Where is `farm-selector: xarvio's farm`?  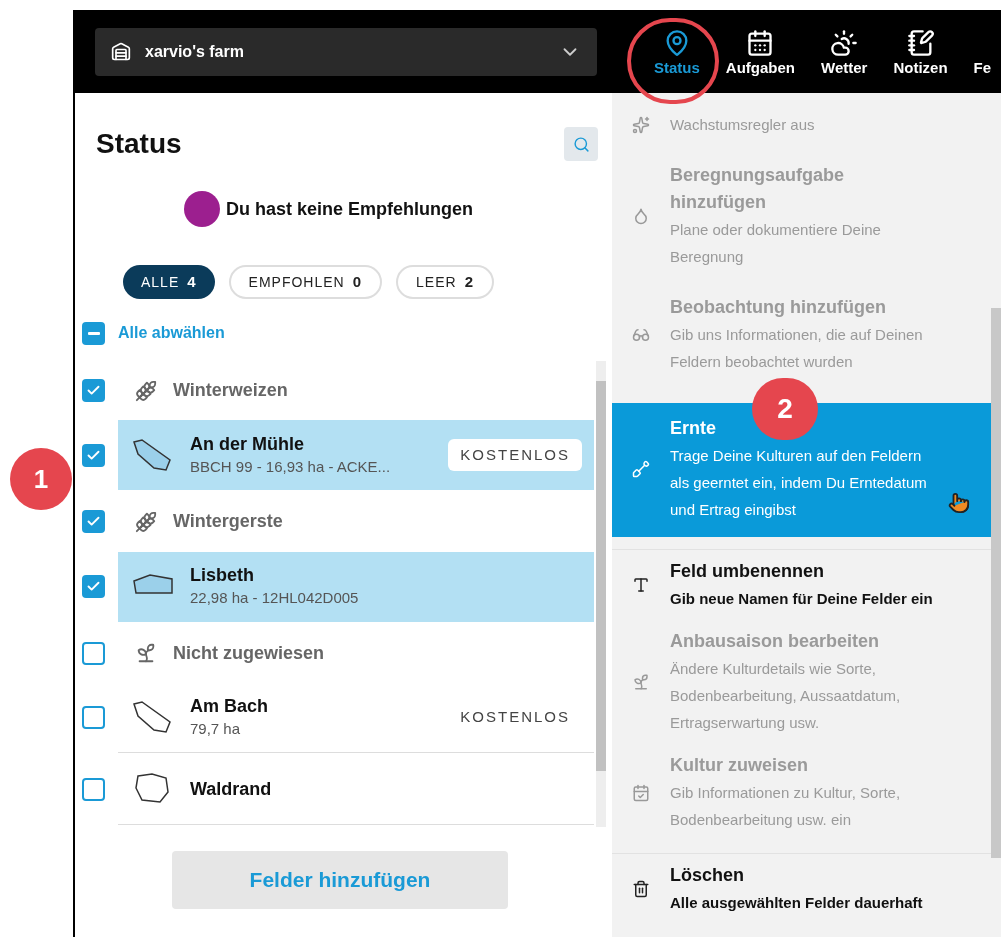 farm-selector: xarvio's farm is located at coordinates (346, 51).